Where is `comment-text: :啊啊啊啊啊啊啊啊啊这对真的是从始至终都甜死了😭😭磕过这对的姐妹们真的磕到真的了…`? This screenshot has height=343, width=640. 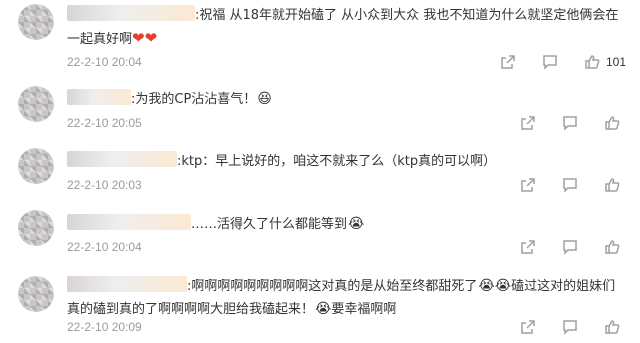
comment-text: :啊啊啊啊啊啊啊啊啊这对真的是从始至终都甜死了😭😭磕过这对的姐妹们真的磕到真的了… is located at coordinates (344, 298).